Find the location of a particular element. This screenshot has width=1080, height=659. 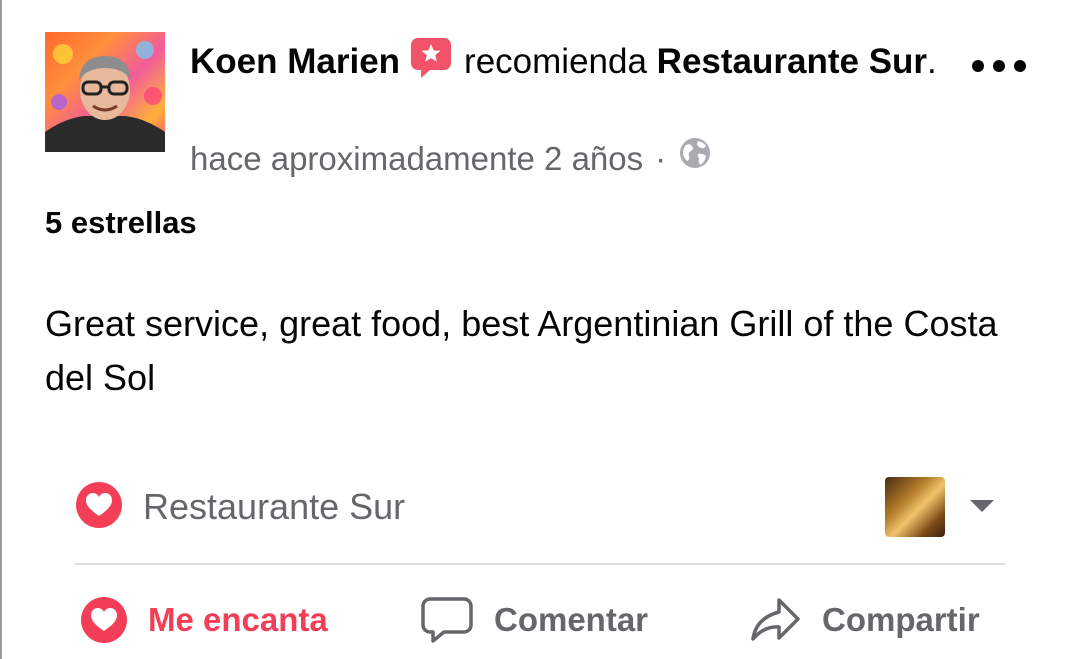

page-tag-row: Restaurante Sur is located at coordinates (540, 507).